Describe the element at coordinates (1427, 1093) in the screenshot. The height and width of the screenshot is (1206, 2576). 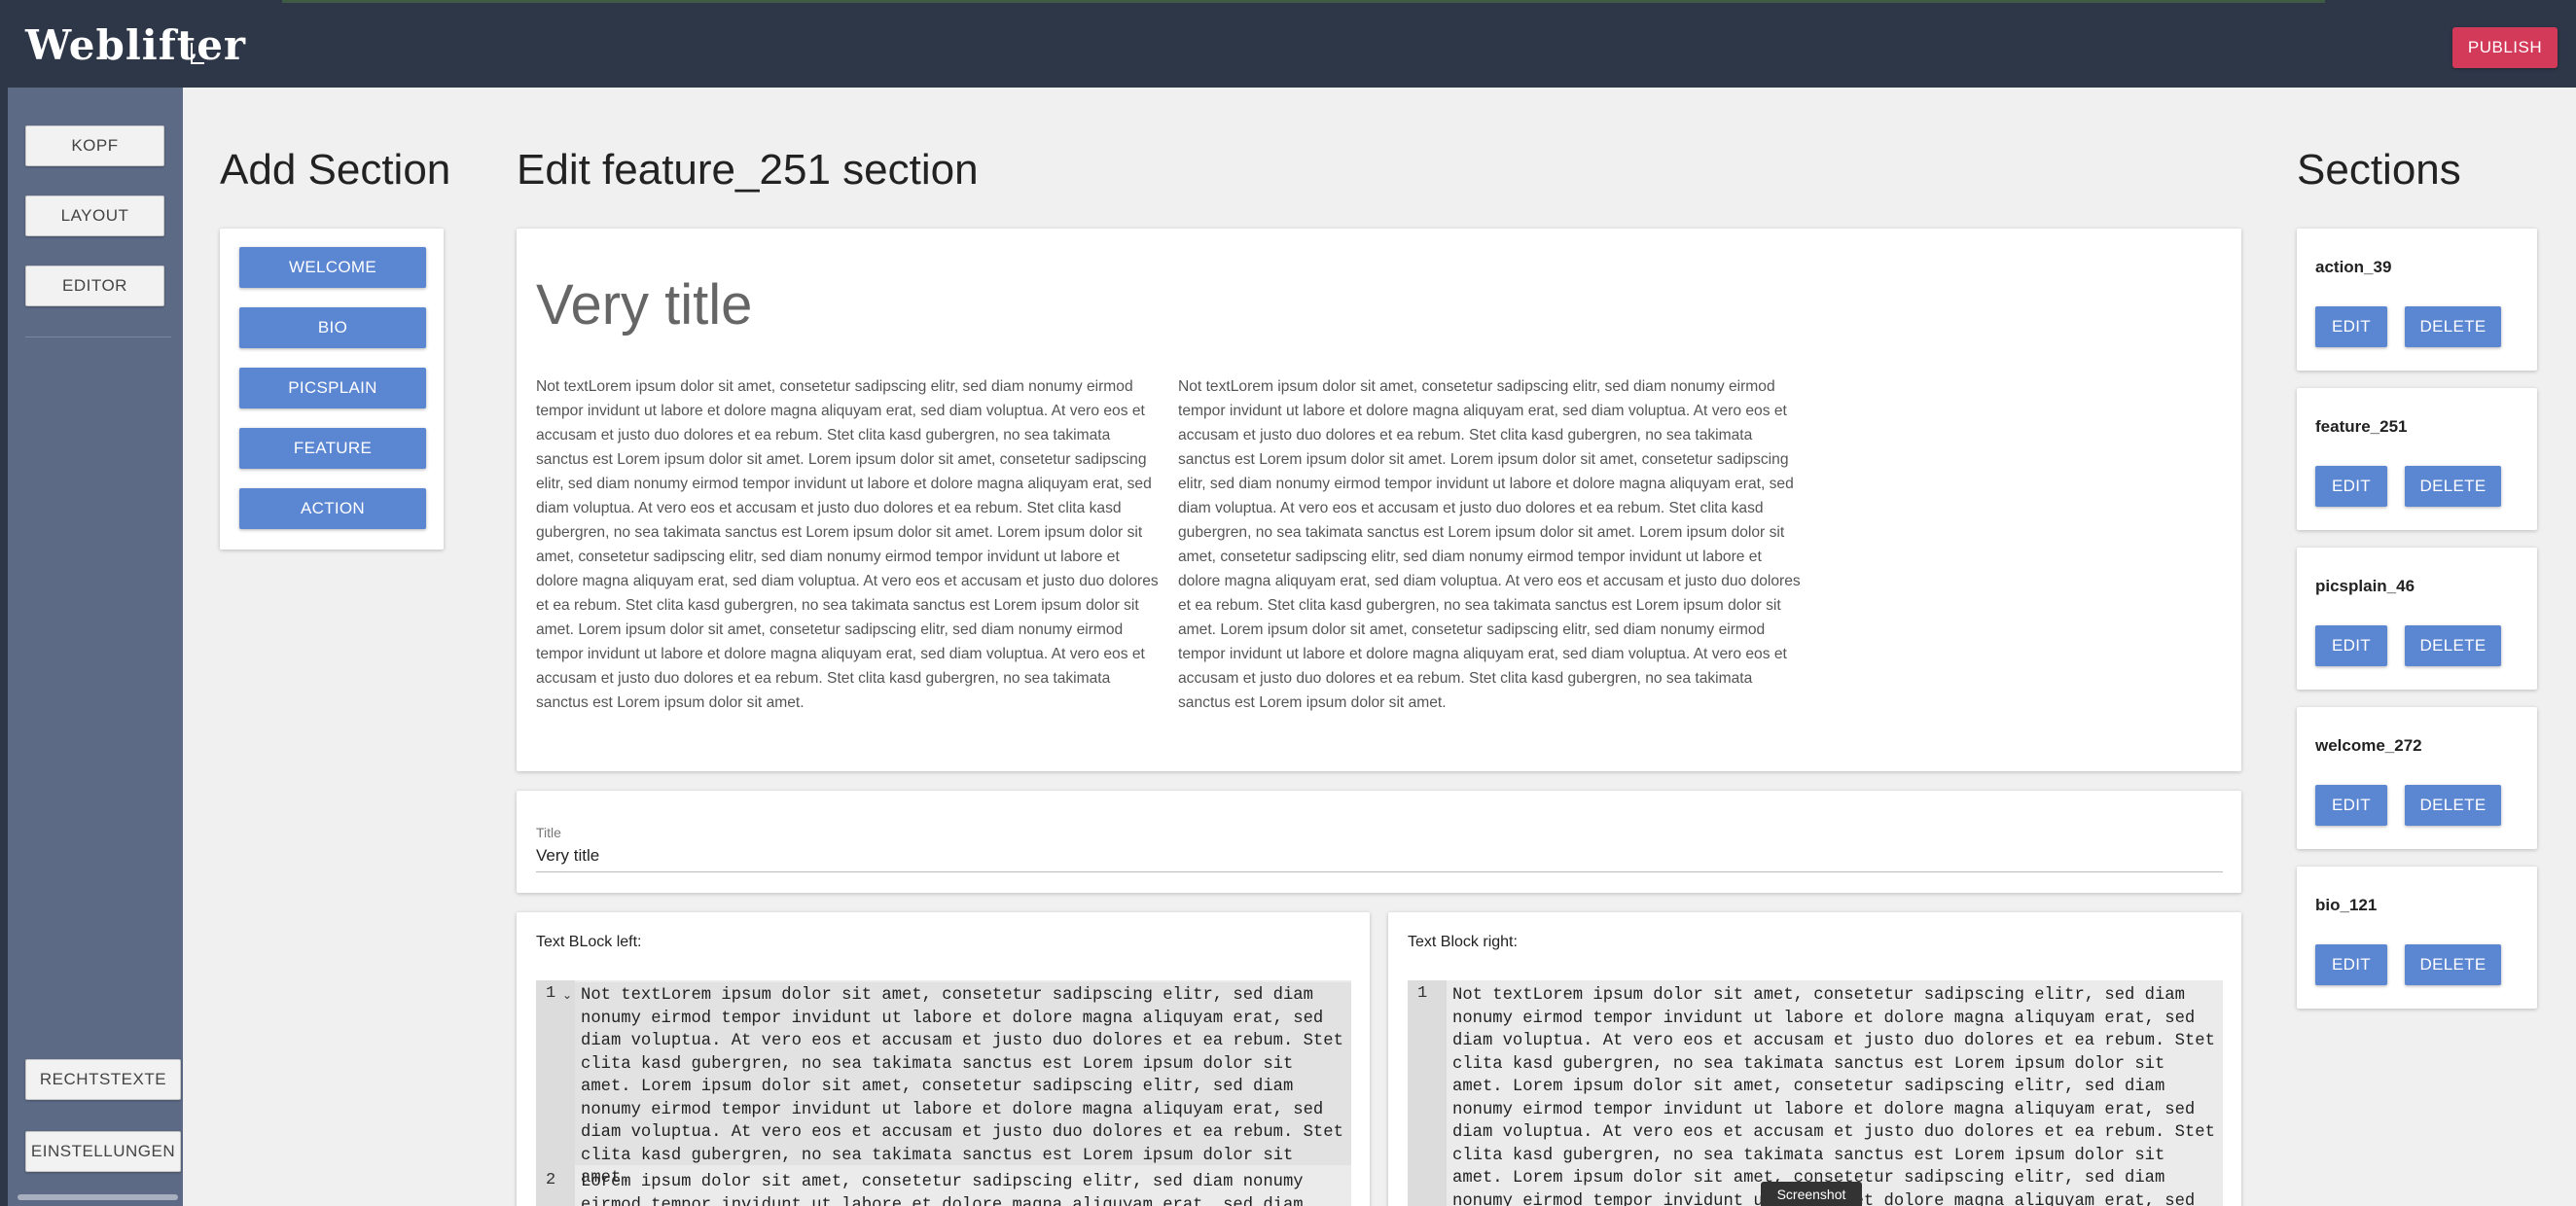
I see `line-gutter` at that location.